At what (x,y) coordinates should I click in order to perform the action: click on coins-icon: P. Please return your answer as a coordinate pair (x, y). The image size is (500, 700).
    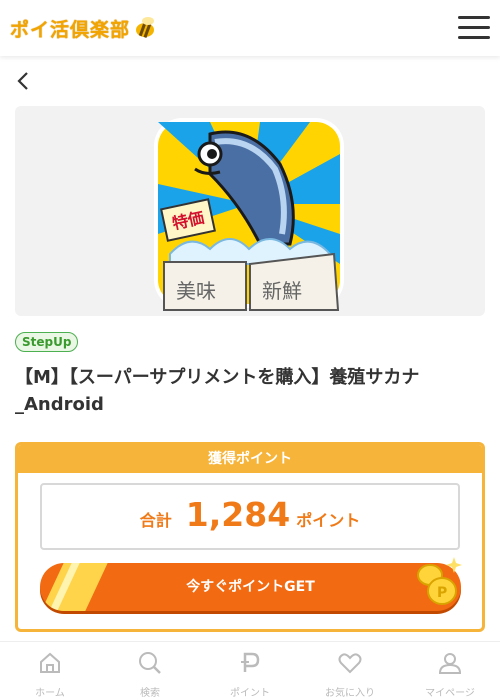
    Looking at the image, I should click on (439, 581).